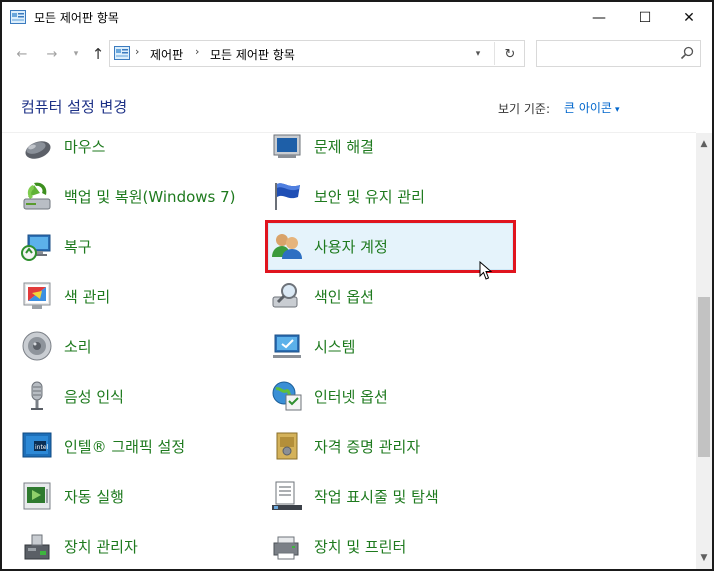 The height and width of the screenshot is (571, 714). What do you see at coordinates (390, 396) in the screenshot?
I see `item-internet-options: 인터넷 옵션` at bounding box center [390, 396].